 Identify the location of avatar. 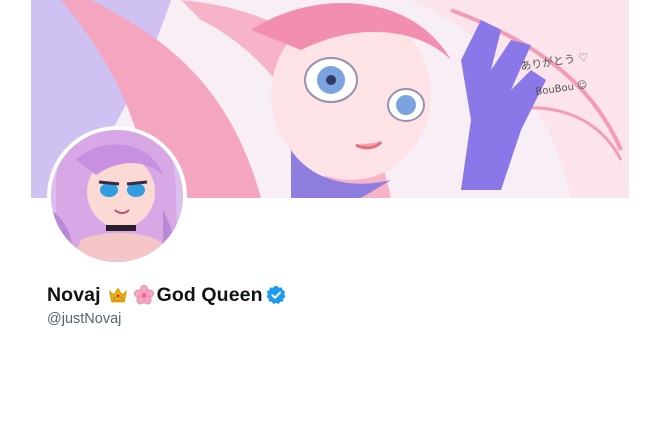
(117, 196).